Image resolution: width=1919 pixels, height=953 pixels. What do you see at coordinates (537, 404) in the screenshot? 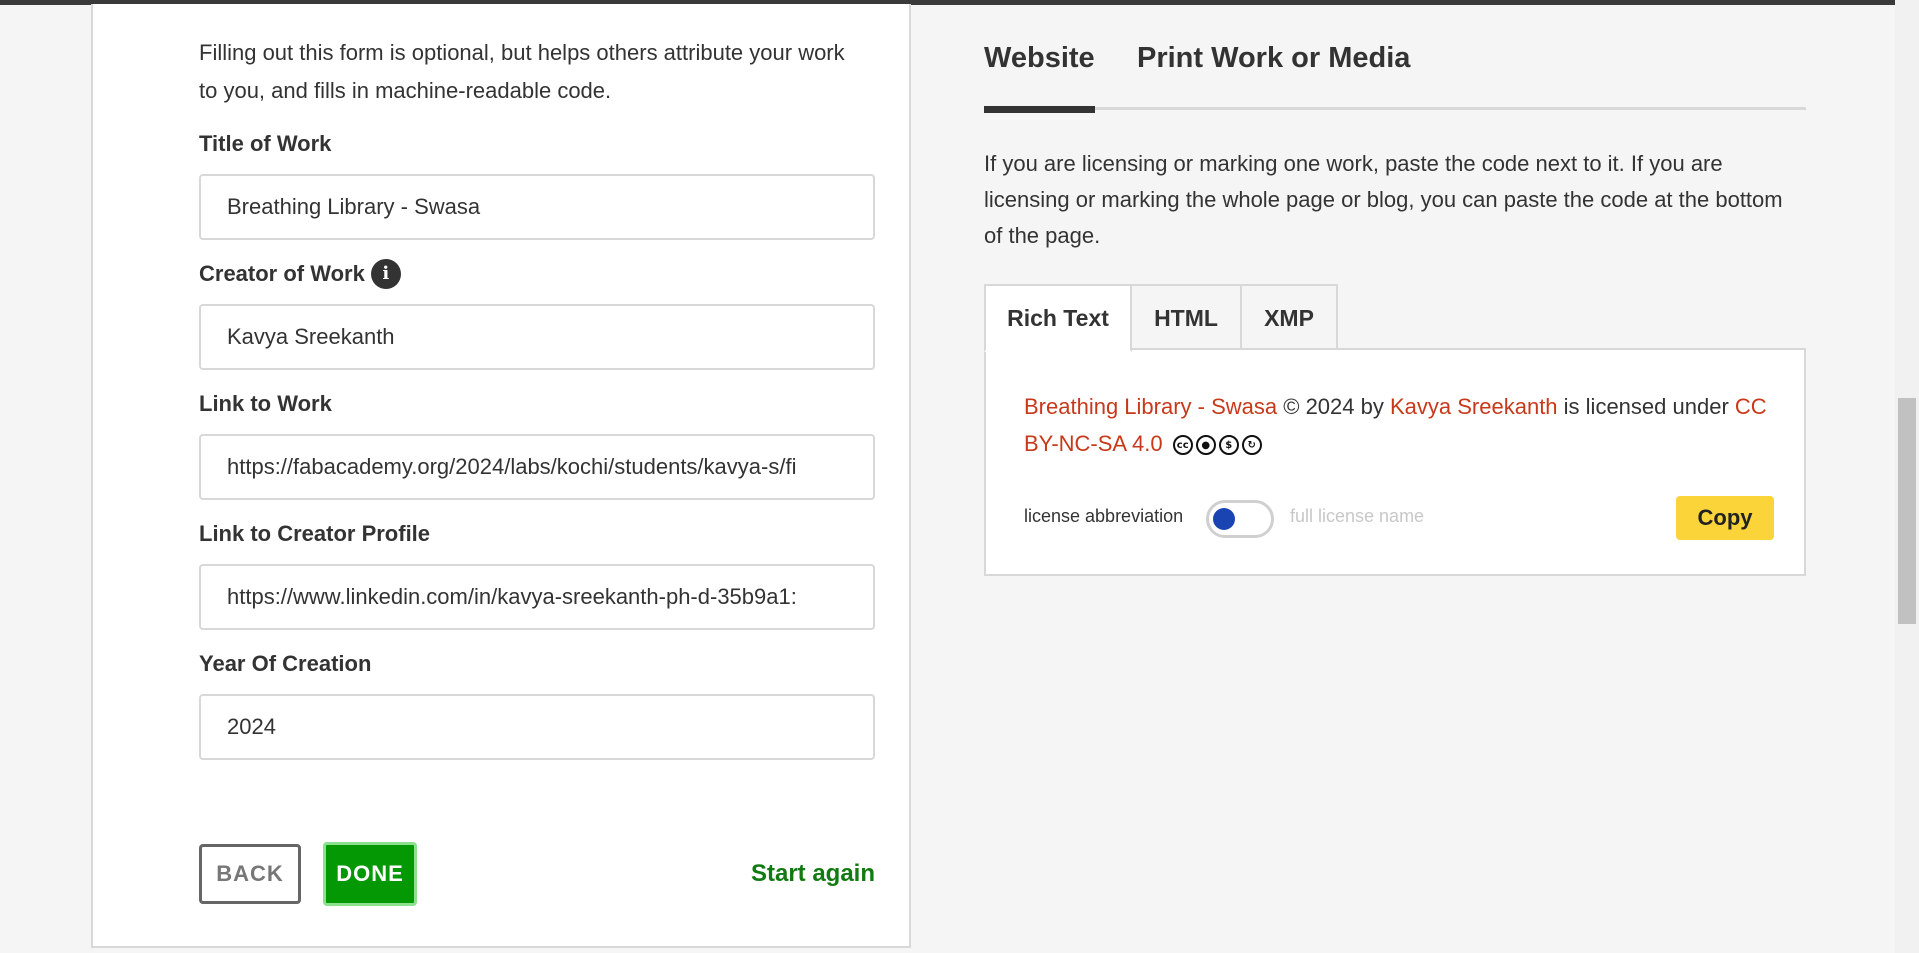
I see `link-to-work-label: Link to Work` at bounding box center [537, 404].